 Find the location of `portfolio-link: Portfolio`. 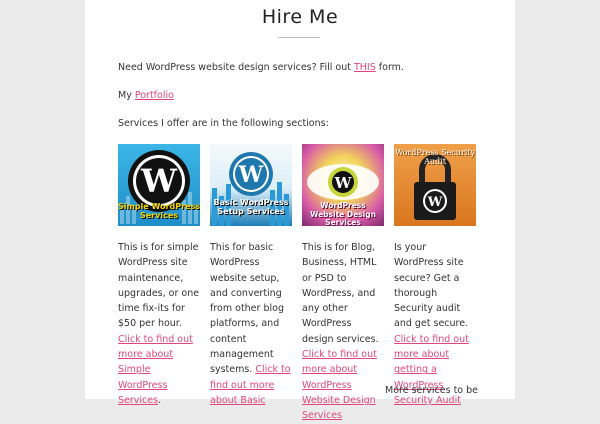

portfolio-link: Portfolio is located at coordinates (154, 95).